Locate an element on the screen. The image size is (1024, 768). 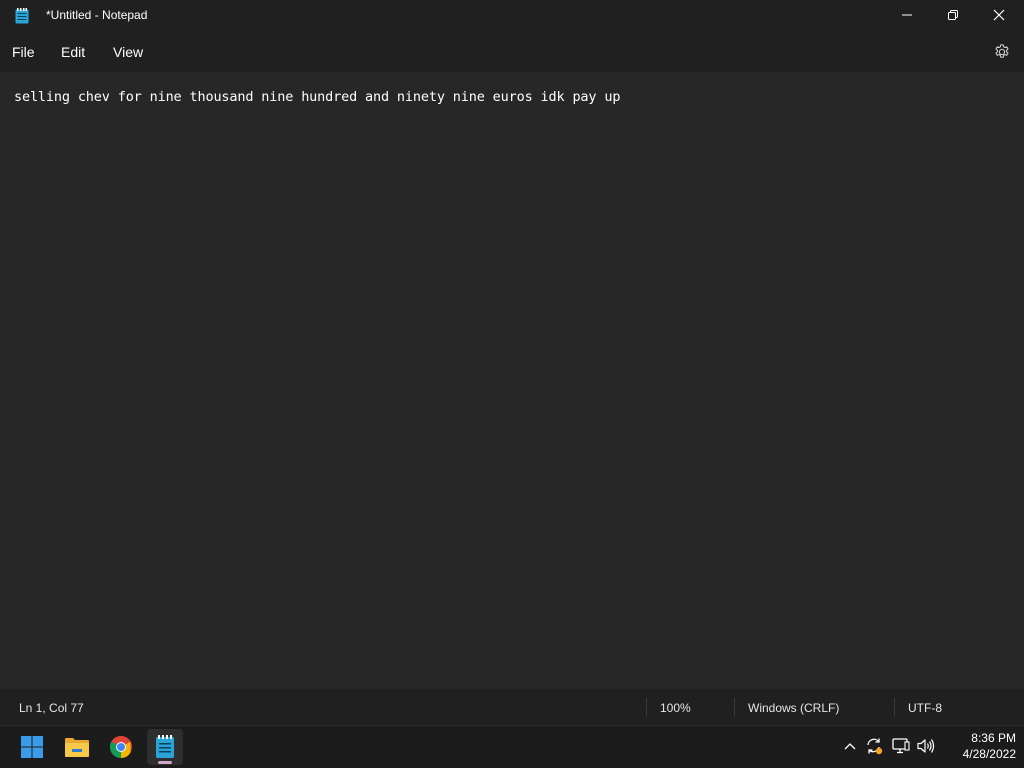
notepad-taskbar-button is located at coordinates (165, 747).